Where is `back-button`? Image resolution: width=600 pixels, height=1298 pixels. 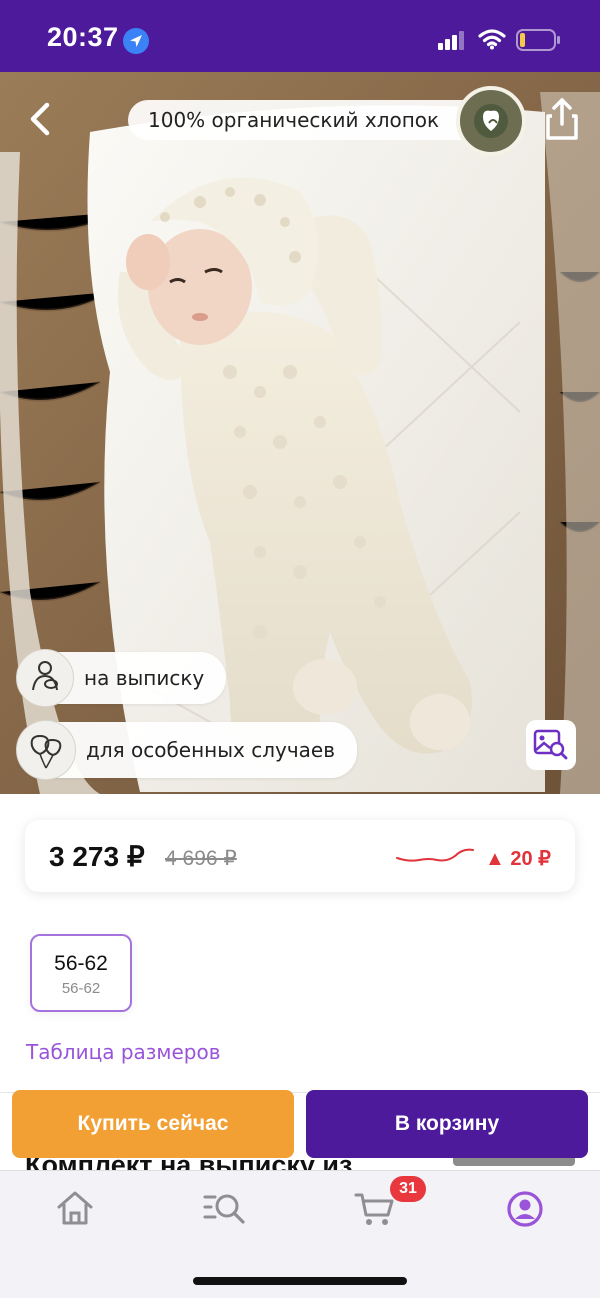
back-button is located at coordinates (40, 119).